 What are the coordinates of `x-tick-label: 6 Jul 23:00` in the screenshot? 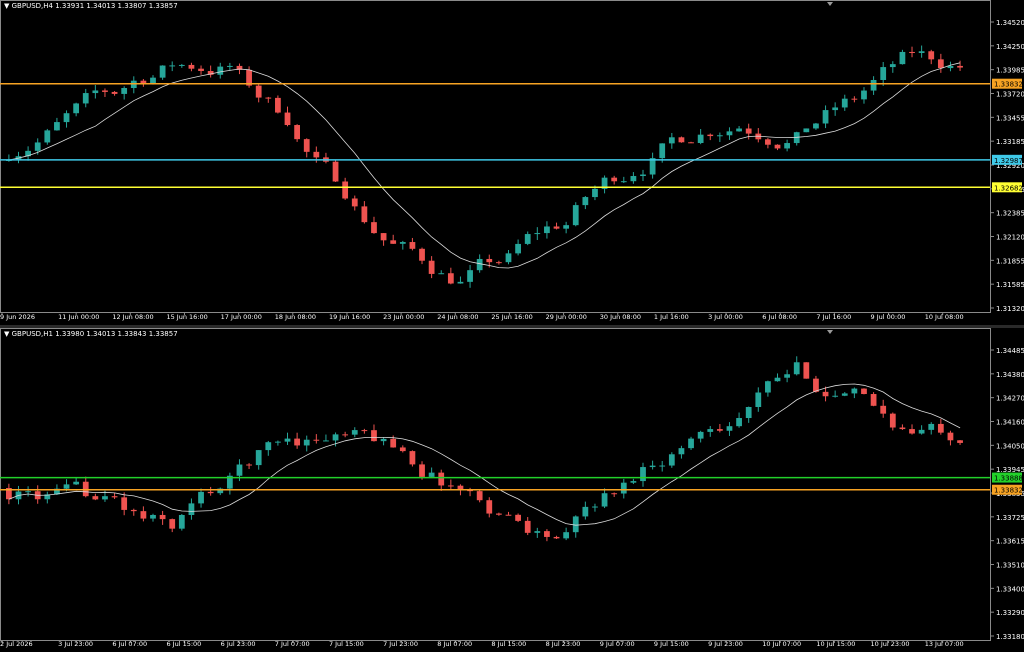 It's located at (238, 644).